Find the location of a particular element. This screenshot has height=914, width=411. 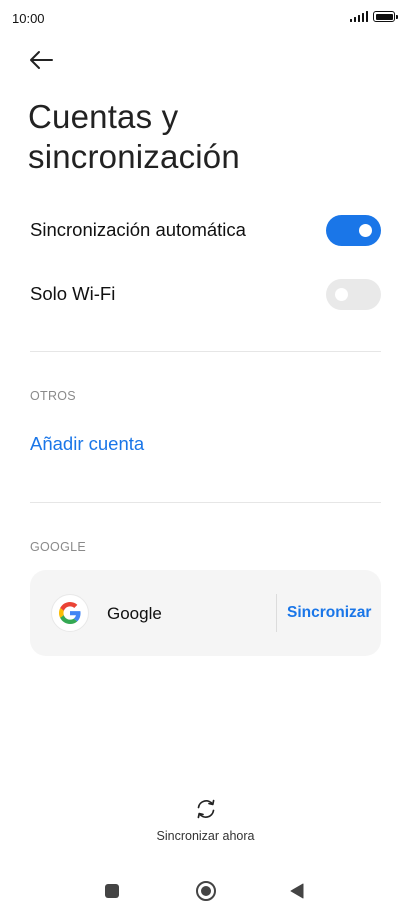

navigation-bar is located at coordinates (205, 891).